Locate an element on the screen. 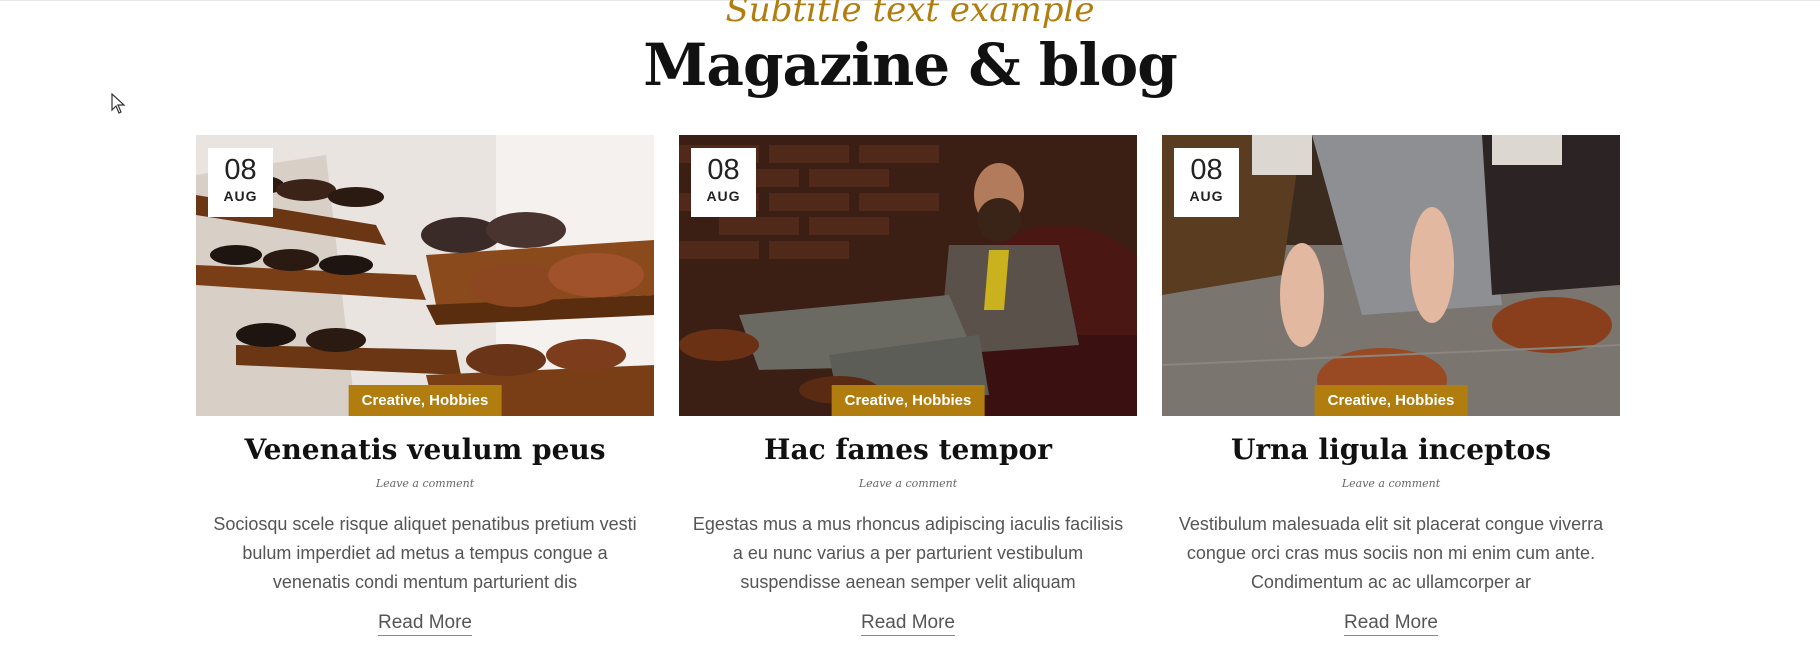 Image resolution: width=1820 pixels, height=657 pixels. section-subtitle: Subtitle text example is located at coordinates (910, 15).